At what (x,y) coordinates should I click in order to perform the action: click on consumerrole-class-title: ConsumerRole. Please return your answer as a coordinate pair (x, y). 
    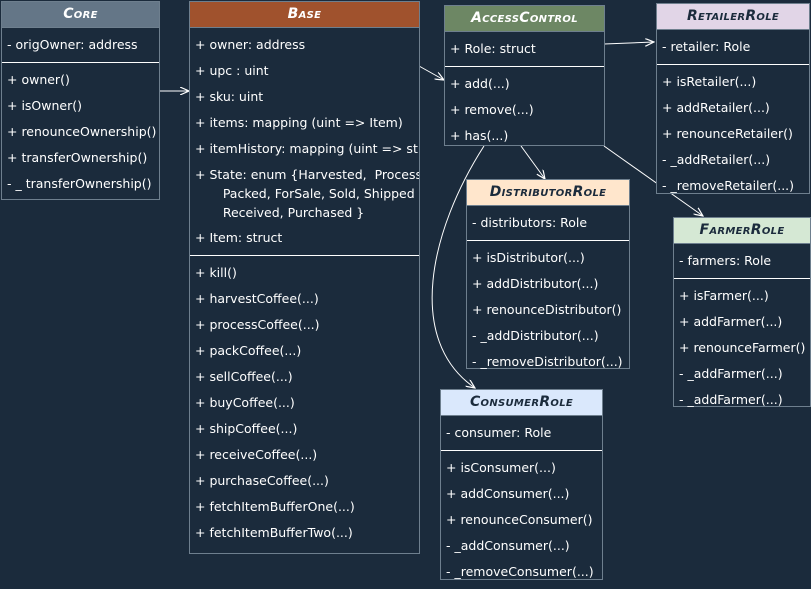
    Looking at the image, I should click on (521, 403).